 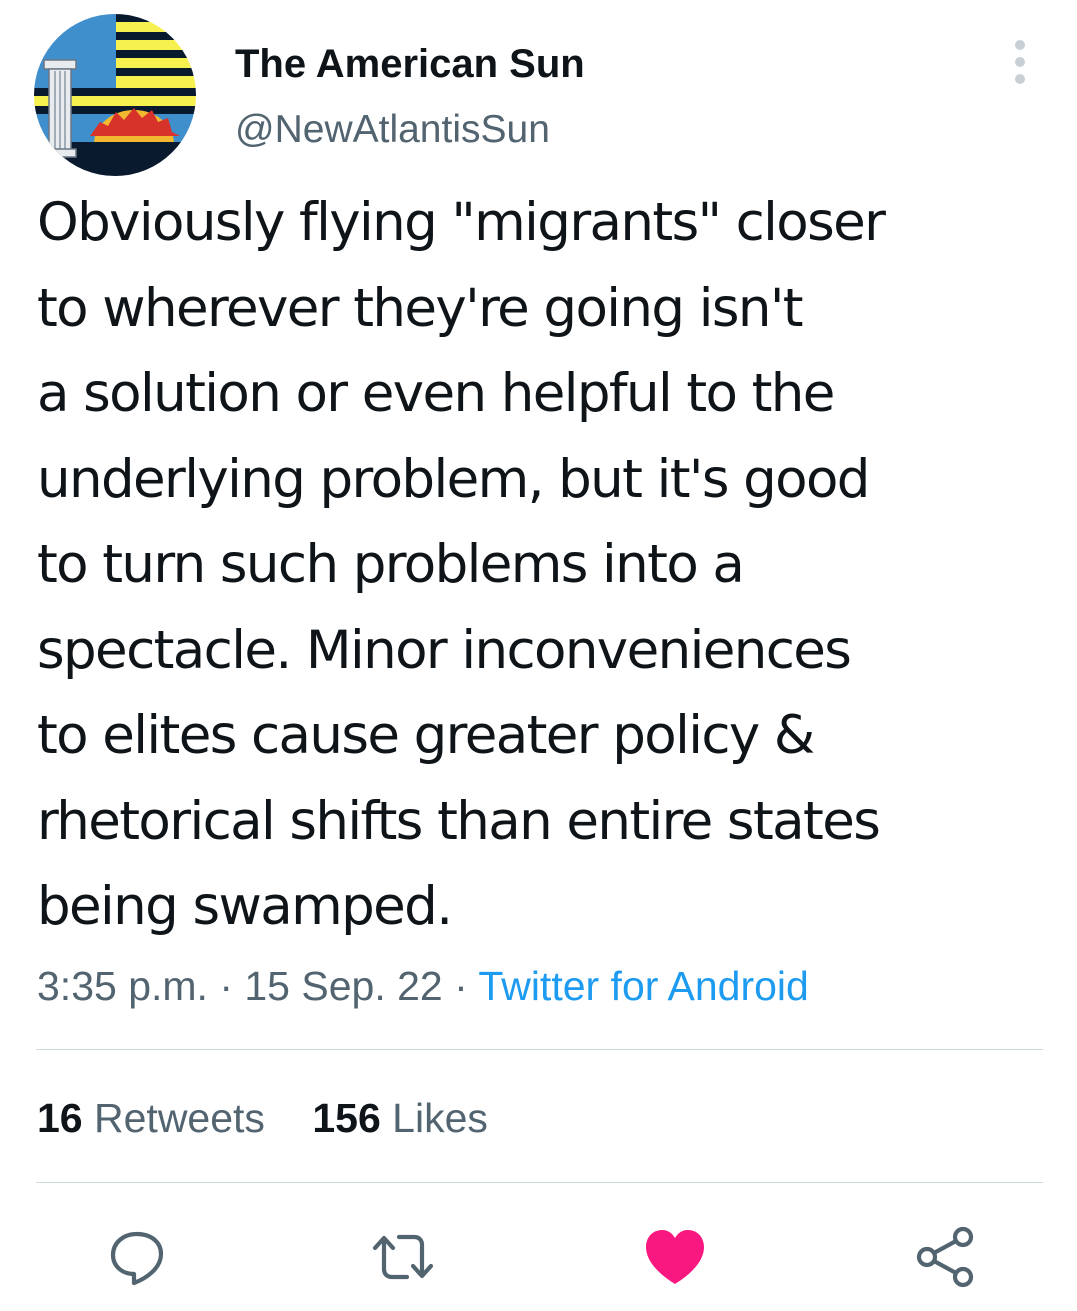 I want to click on share-nodes-icon, so click(x=945, y=1257).